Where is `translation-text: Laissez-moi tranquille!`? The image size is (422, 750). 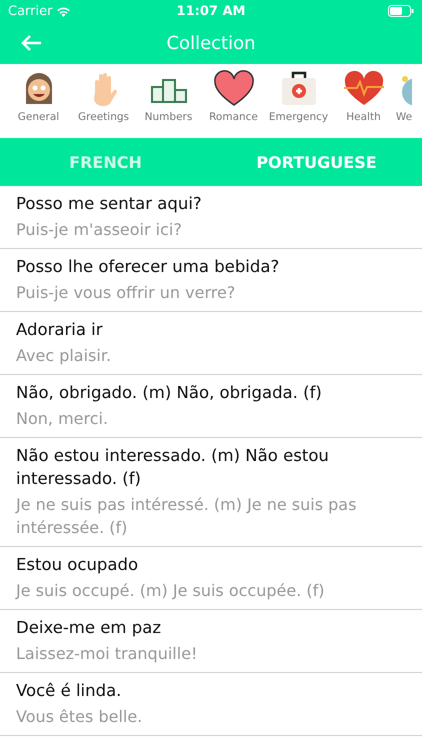 translation-text: Laissez-moi tranquille! is located at coordinates (107, 654).